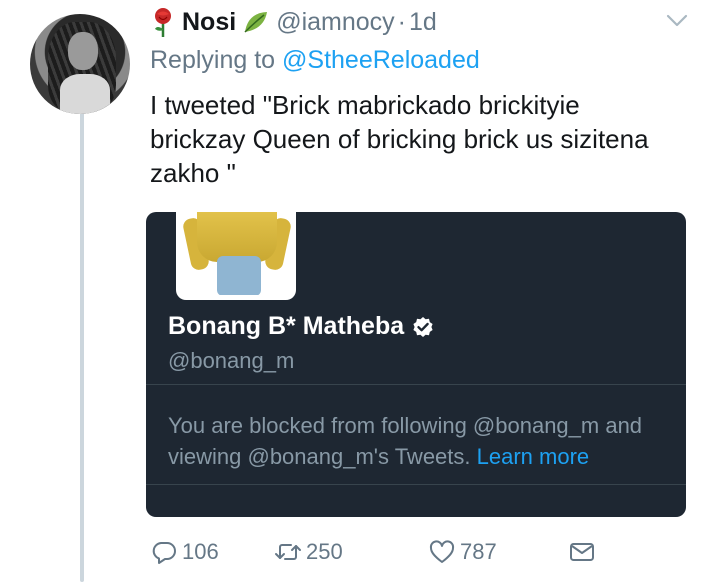 The width and height of the screenshot is (720, 582). What do you see at coordinates (335, 22) in the screenshot?
I see `author-handle: @iamnocy` at bounding box center [335, 22].